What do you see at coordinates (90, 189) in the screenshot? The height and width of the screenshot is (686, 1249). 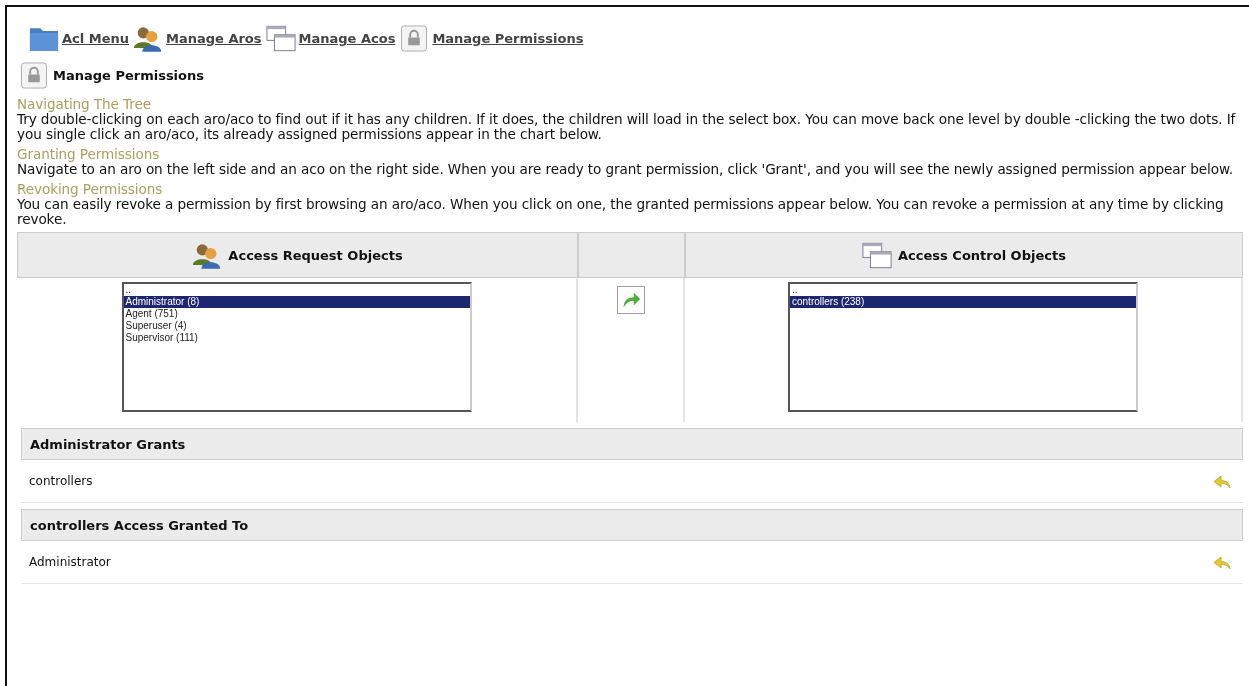 I see `section-title: Revoking Permissions` at bounding box center [90, 189].